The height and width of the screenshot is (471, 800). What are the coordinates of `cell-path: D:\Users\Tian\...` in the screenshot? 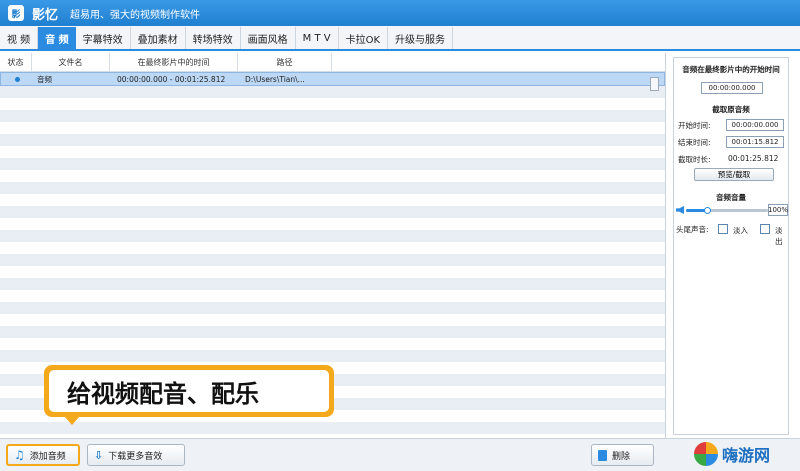 It's located at (275, 79).